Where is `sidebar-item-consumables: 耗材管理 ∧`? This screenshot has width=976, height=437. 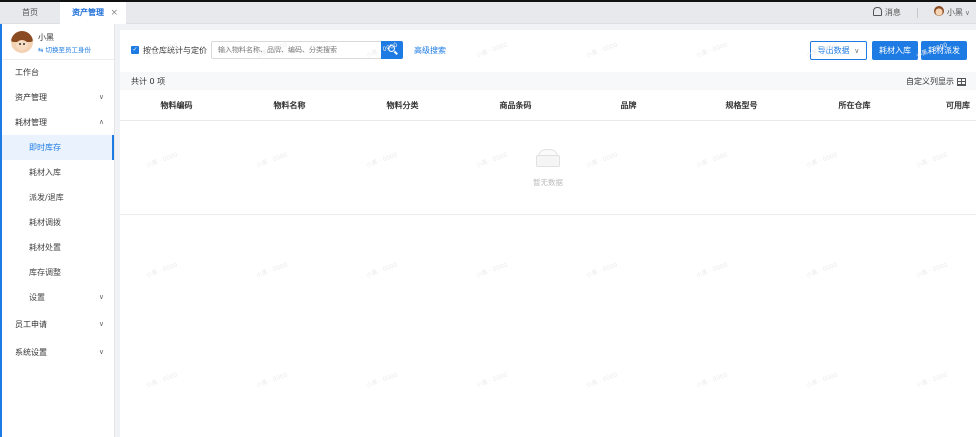 sidebar-item-consumables: 耗材管理 ∧ is located at coordinates (58, 122).